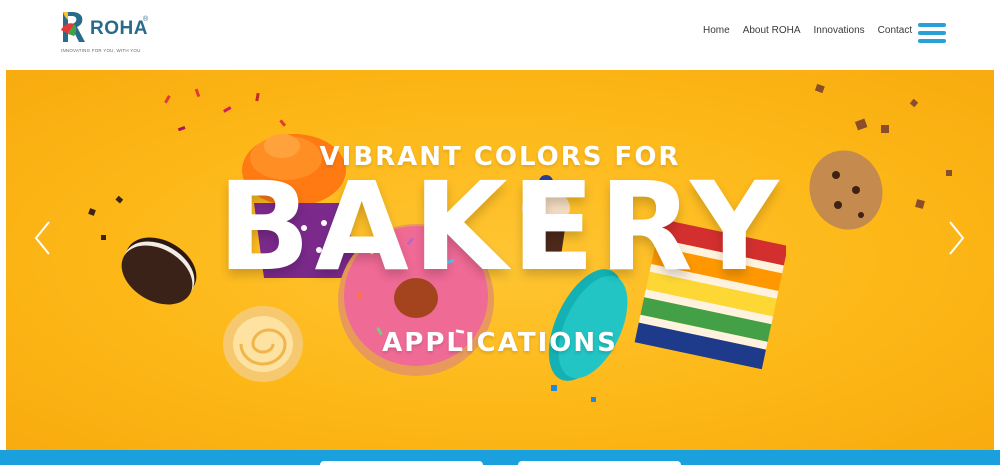 The image size is (1000, 469). What do you see at coordinates (119, 28) in the screenshot?
I see `brand-name: ROHA` at bounding box center [119, 28].